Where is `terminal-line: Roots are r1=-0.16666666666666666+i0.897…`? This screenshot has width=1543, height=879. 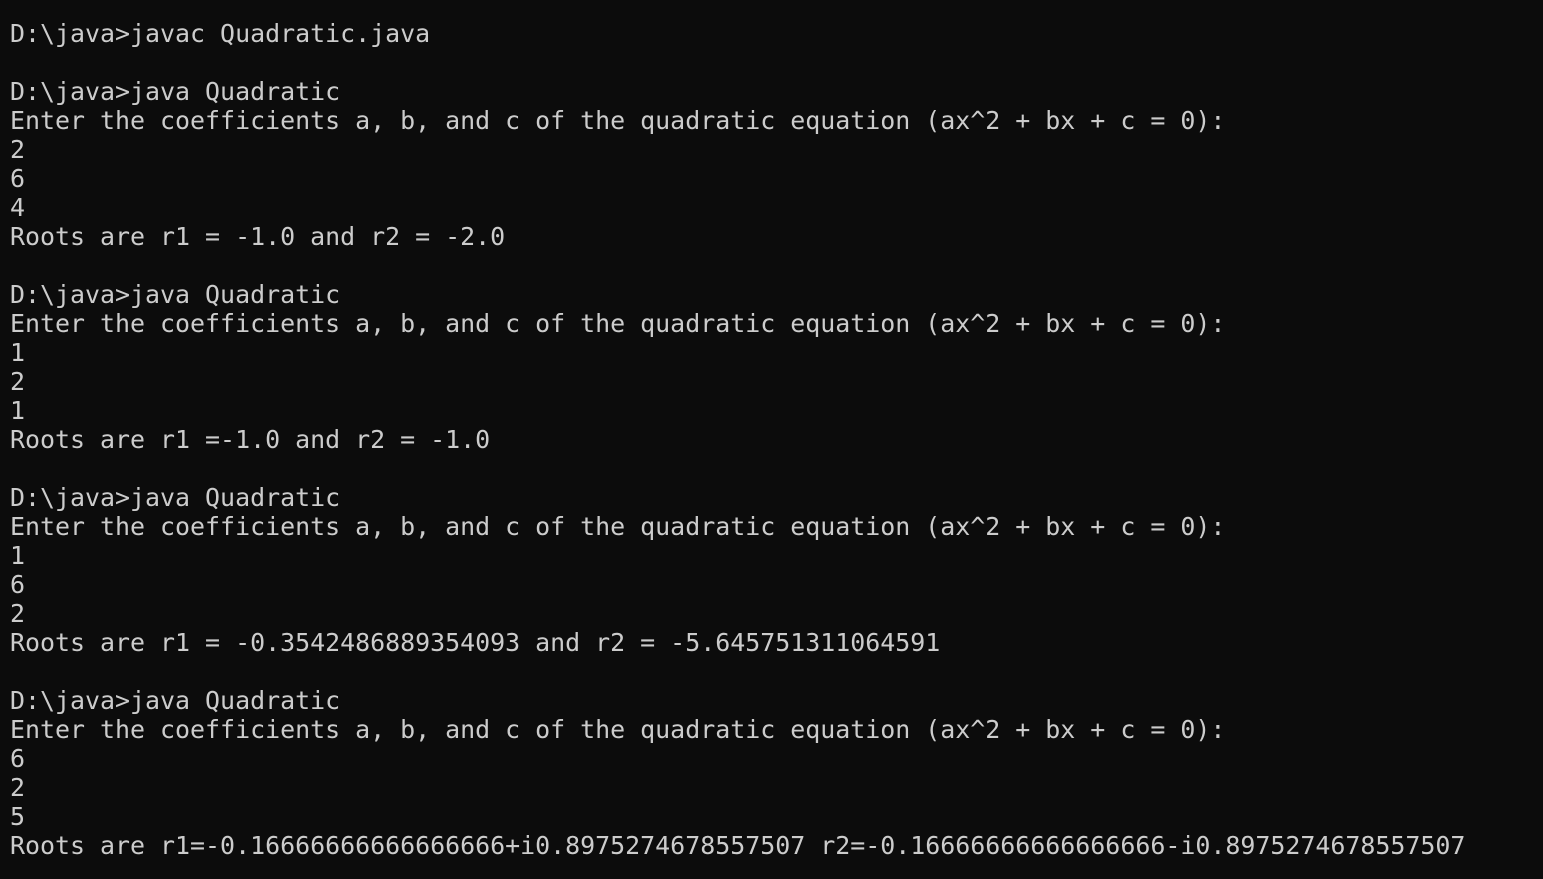
terminal-line: Roots are r1=-0.16666666666666666+i0.897… is located at coordinates (738, 845).